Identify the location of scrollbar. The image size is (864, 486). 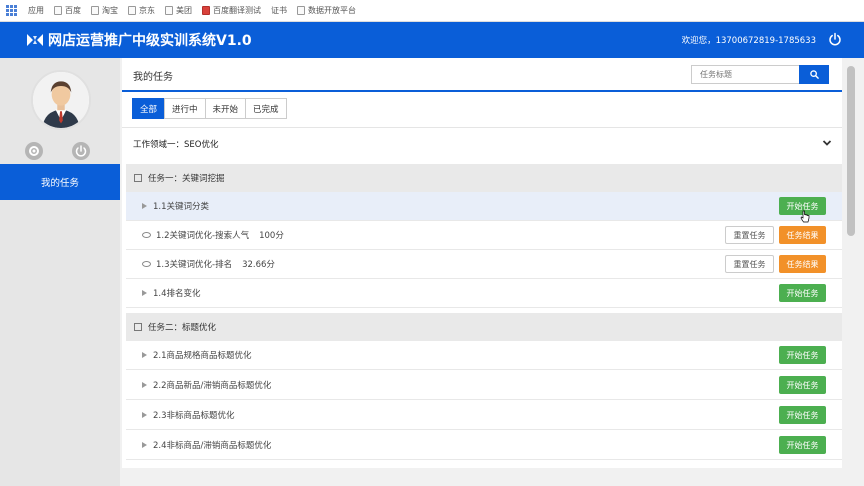
(851, 272).